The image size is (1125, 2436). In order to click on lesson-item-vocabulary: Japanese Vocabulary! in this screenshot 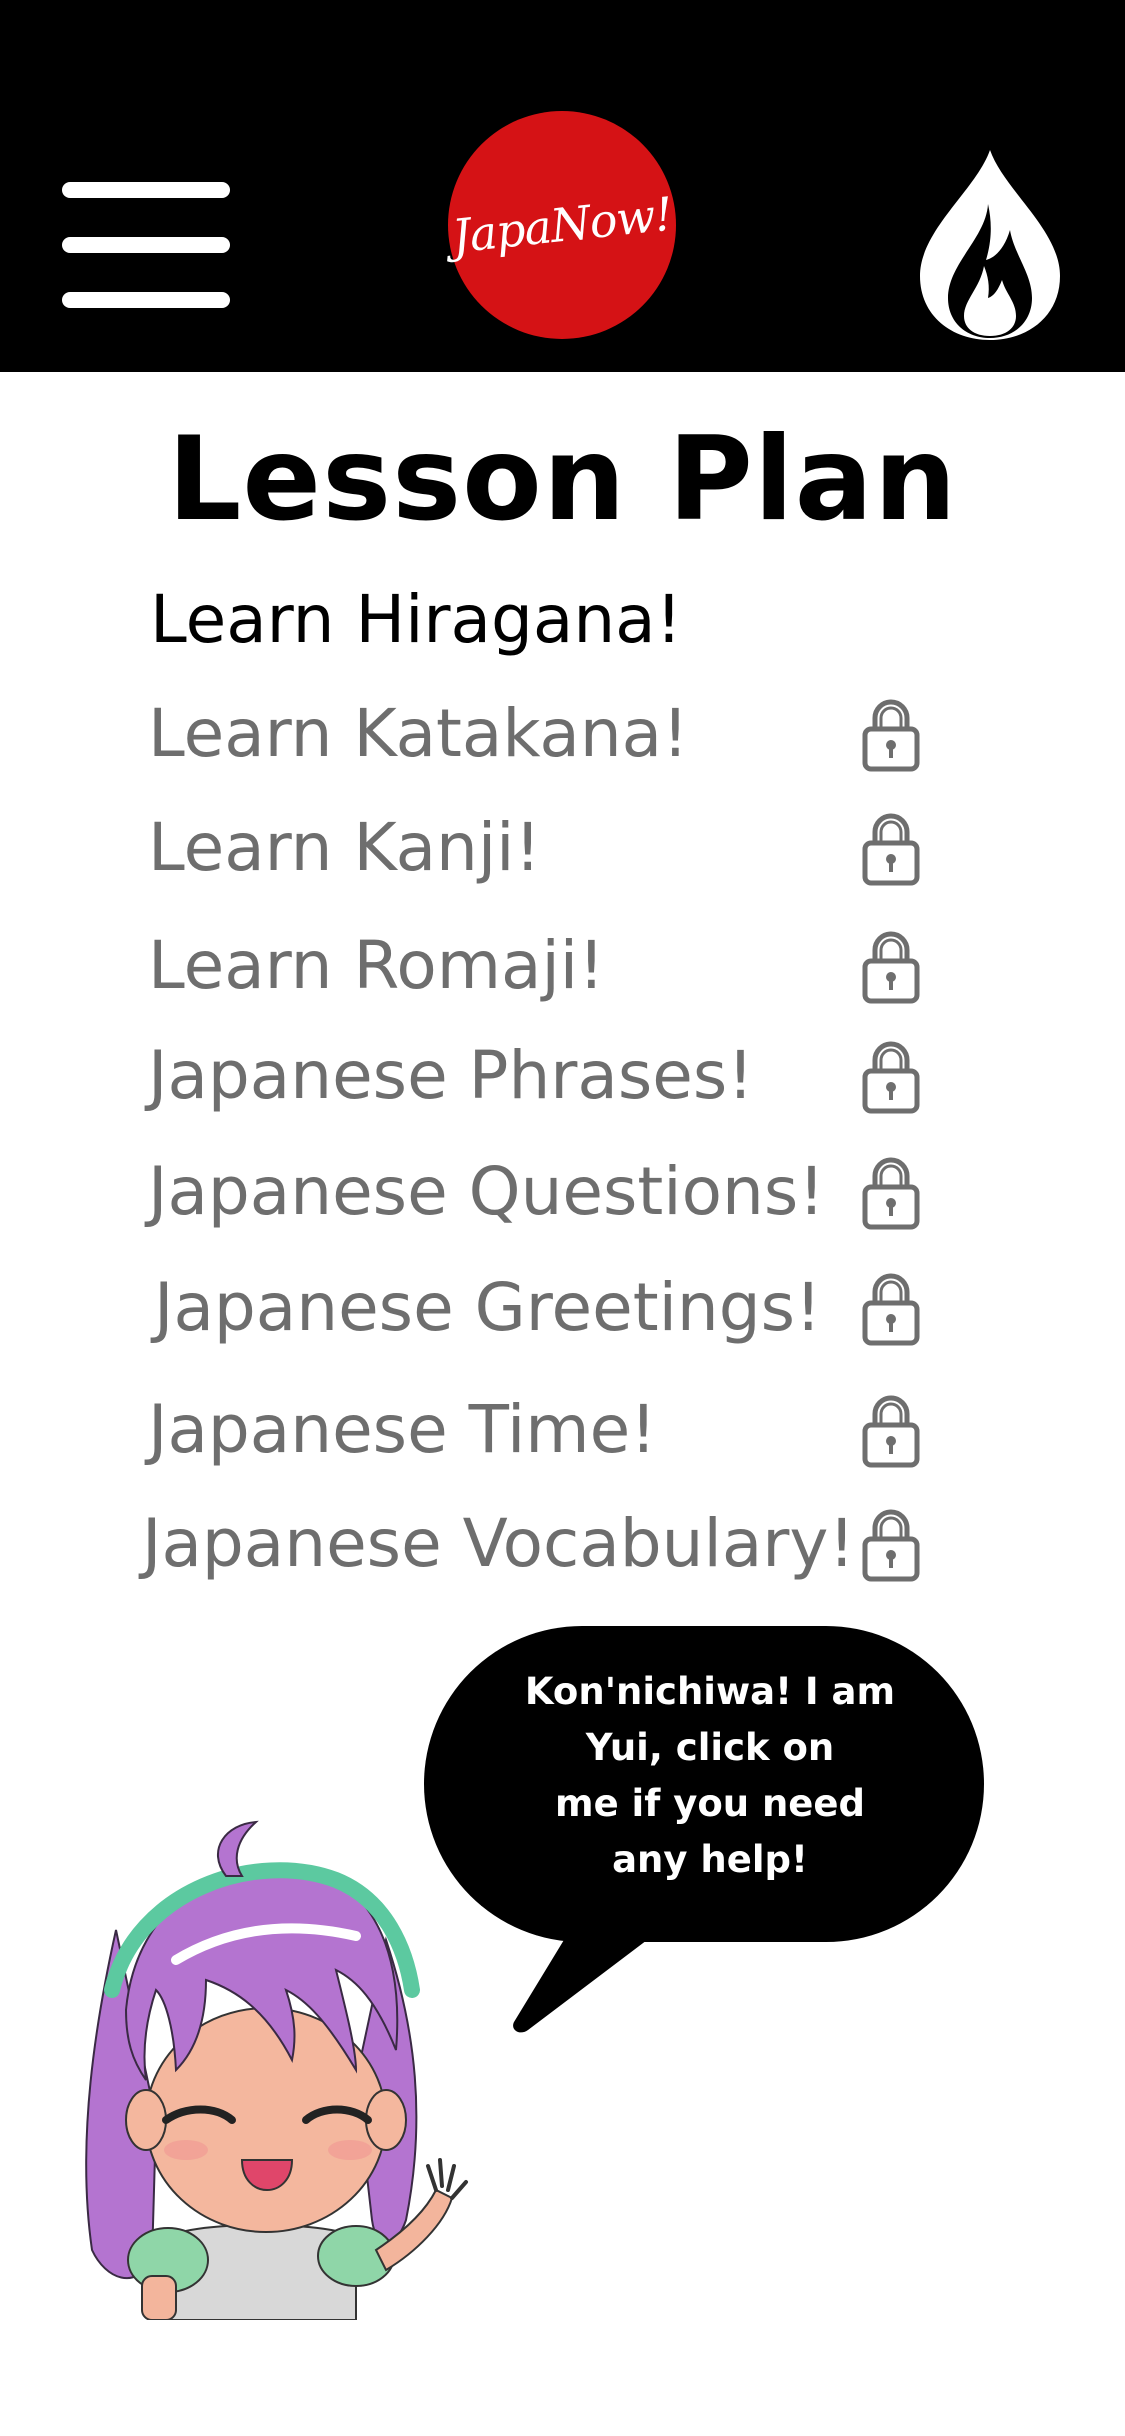, I will do `click(540, 1544)`.